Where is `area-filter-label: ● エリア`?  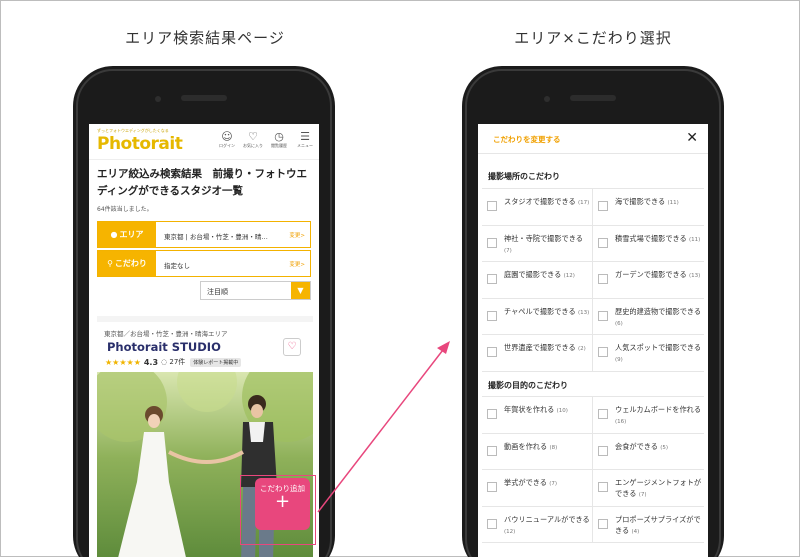
area-filter-label: ● エリア is located at coordinates (127, 234).